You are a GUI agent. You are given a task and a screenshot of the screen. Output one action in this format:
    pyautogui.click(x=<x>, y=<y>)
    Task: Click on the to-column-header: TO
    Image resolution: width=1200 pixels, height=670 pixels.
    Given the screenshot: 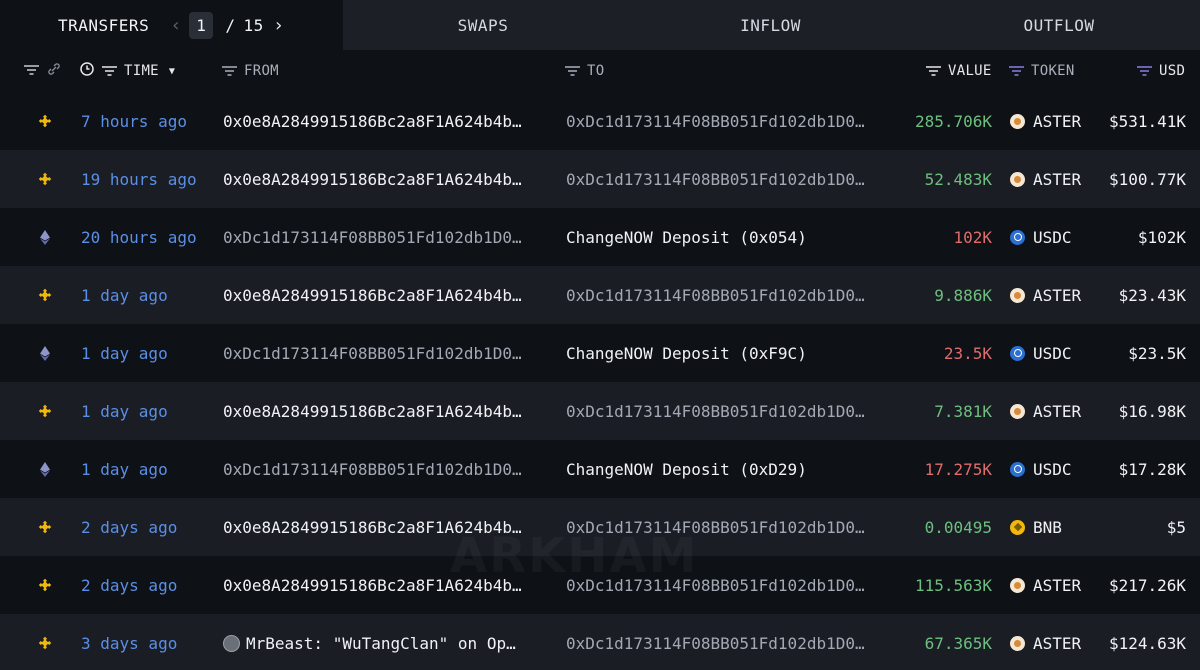 What is the action you would take?
    pyautogui.click(x=584, y=71)
    